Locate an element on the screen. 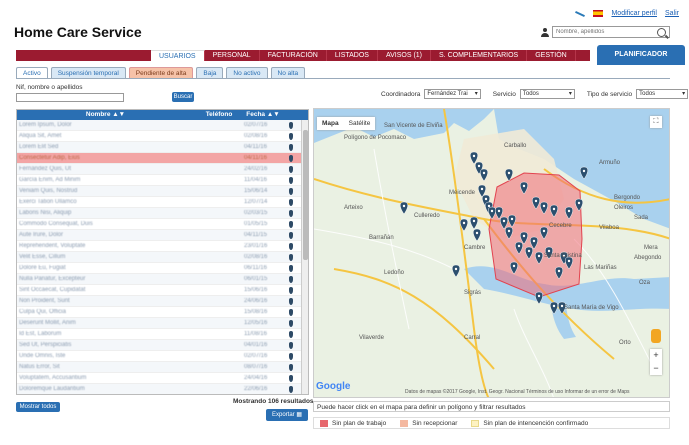  table-row: Veniam Quis, Nostrud 15/06/14 is located at coordinates (162, 191).